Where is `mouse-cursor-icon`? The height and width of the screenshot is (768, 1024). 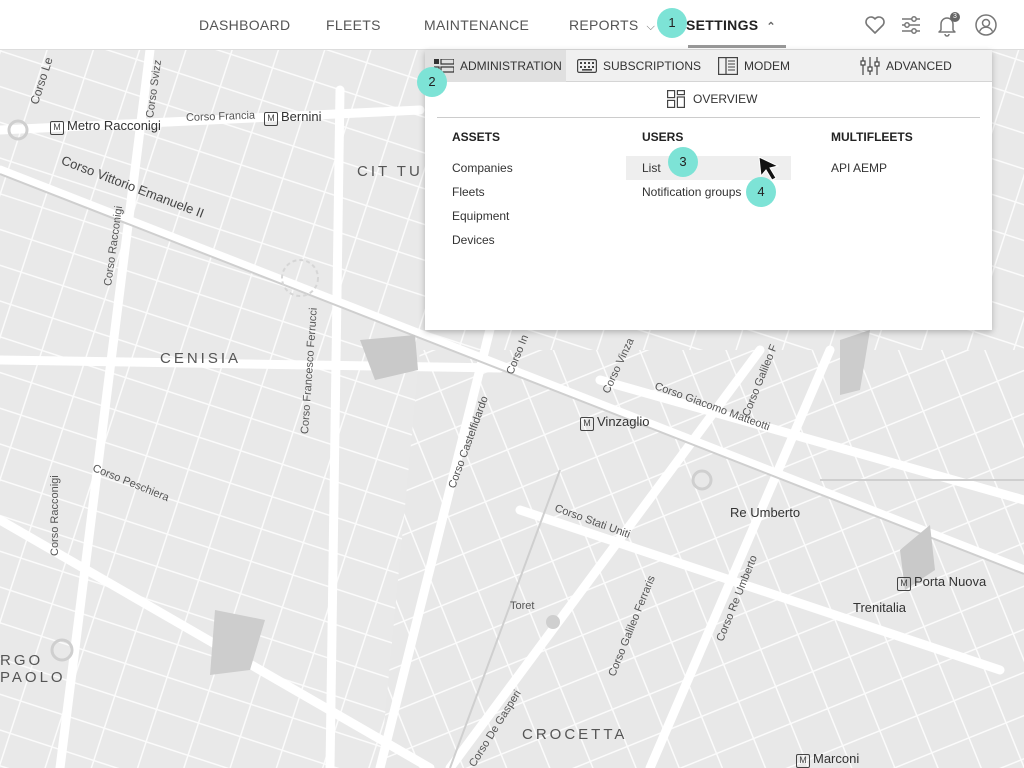
mouse-cursor-icon is located at coordinates (769, 168).